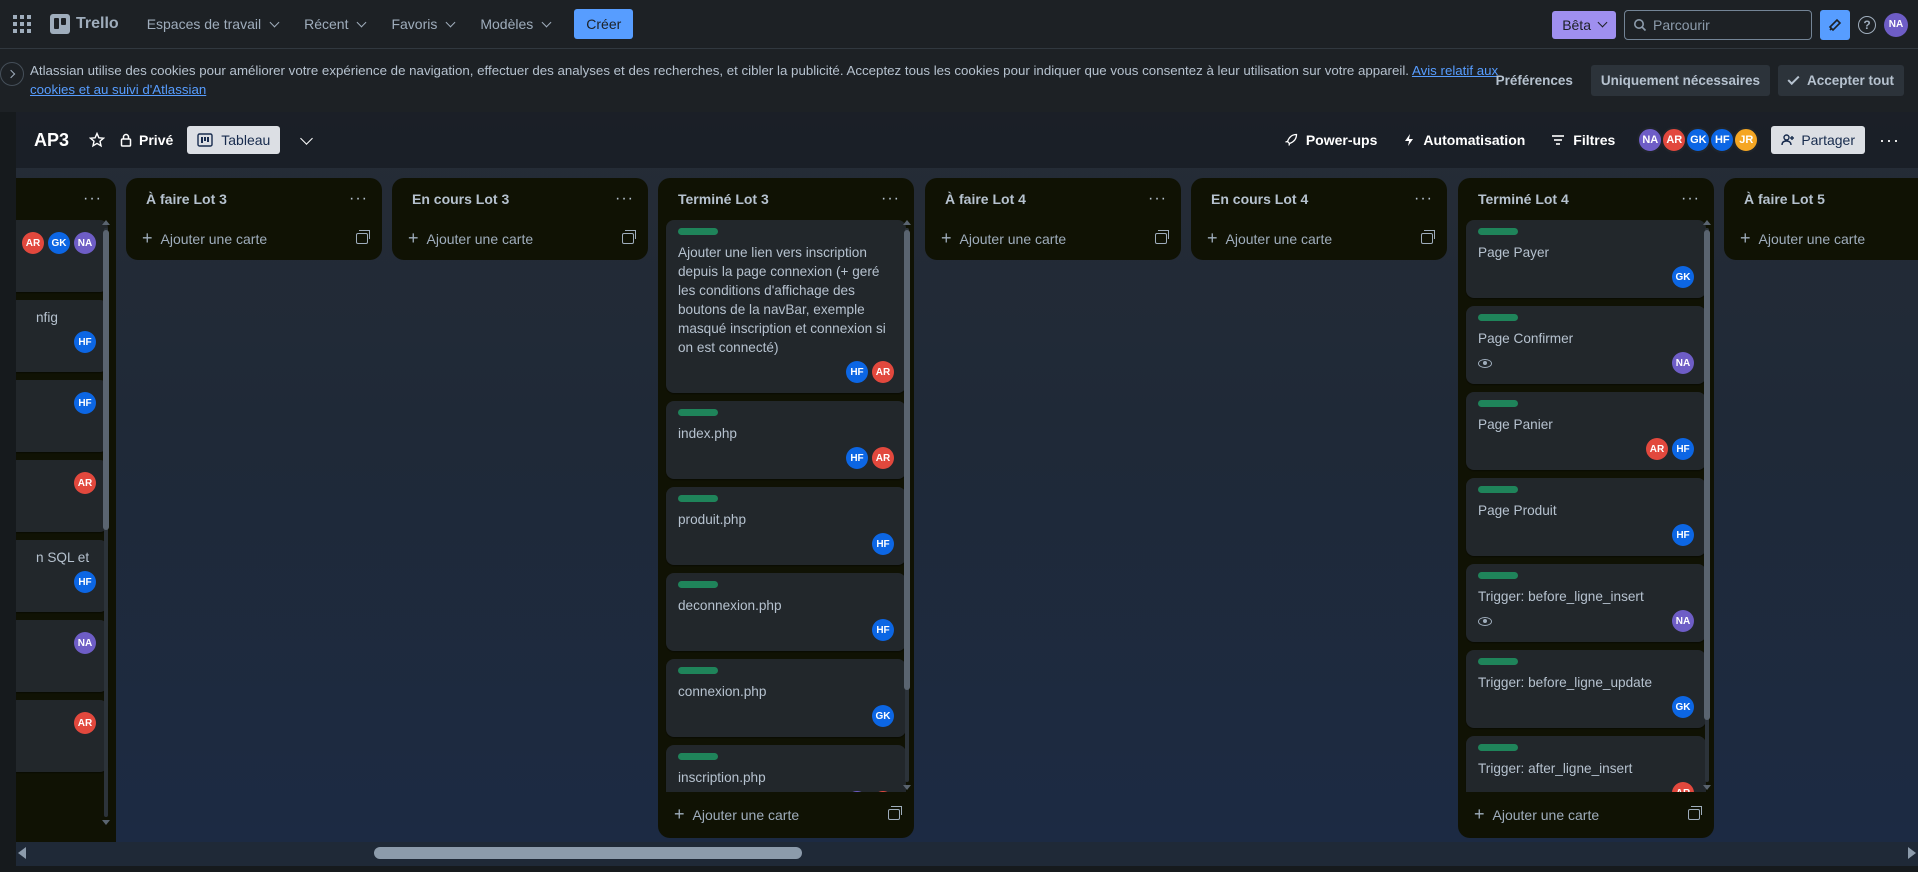 The width and height of the screenshot is (1918, 872). Describe the element at coordinates (1650, 140) in the screenshot. I see `board-member-avatar: NA` at that location.